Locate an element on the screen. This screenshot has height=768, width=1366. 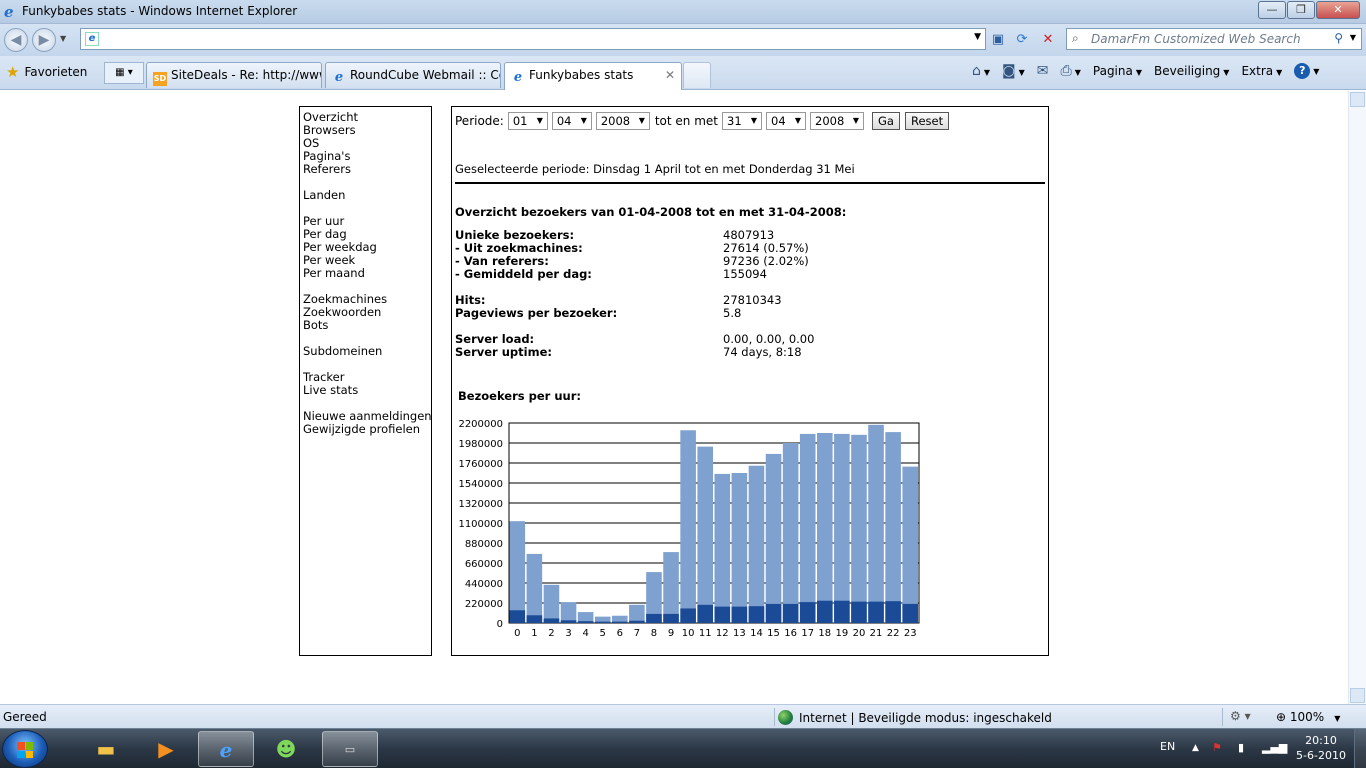
new-tab-button is located at coordinates (697, 75).